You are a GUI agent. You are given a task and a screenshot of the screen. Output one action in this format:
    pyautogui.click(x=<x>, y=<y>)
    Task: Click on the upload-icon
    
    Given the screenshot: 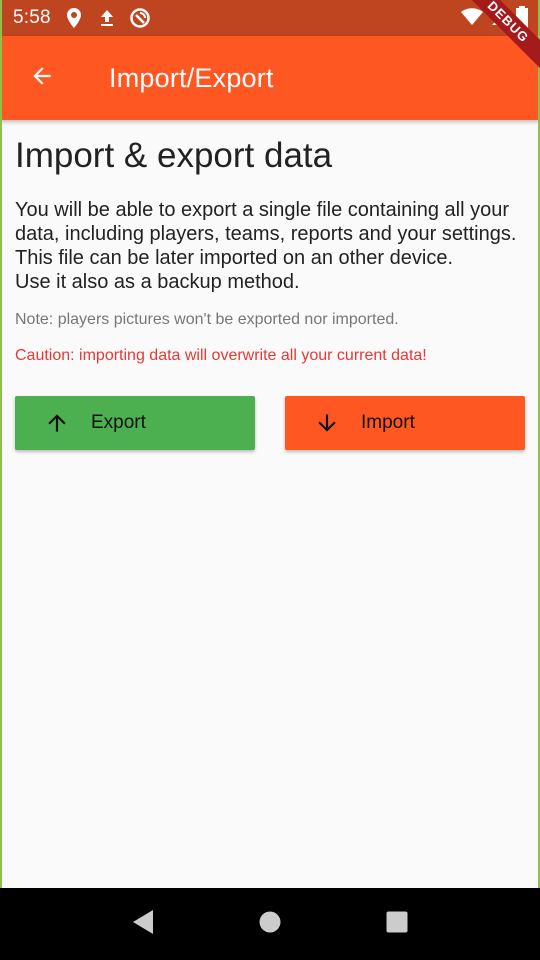 What is the action you would take?
    pyautogui.click(x=107, y=18)
    